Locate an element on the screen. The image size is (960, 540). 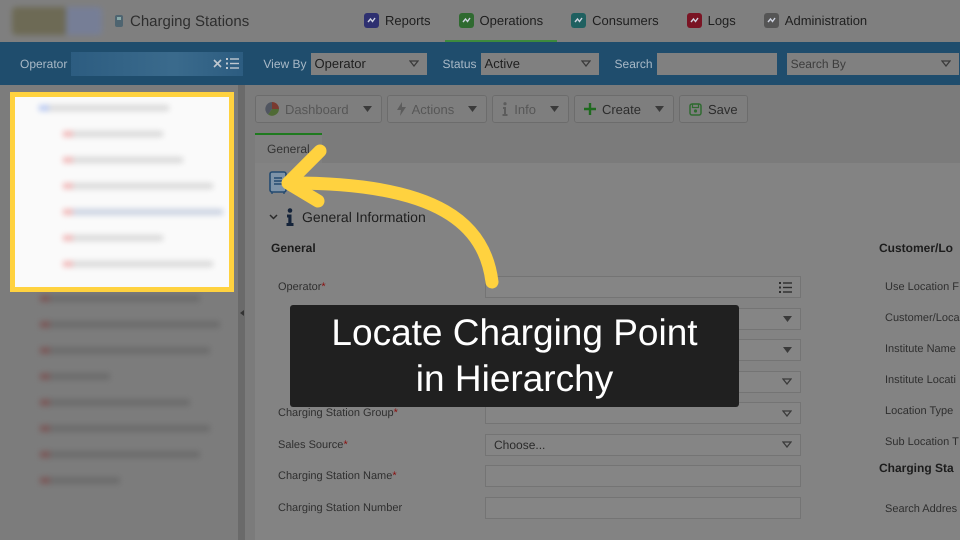
document-icon is located at coordinates (278, 183).